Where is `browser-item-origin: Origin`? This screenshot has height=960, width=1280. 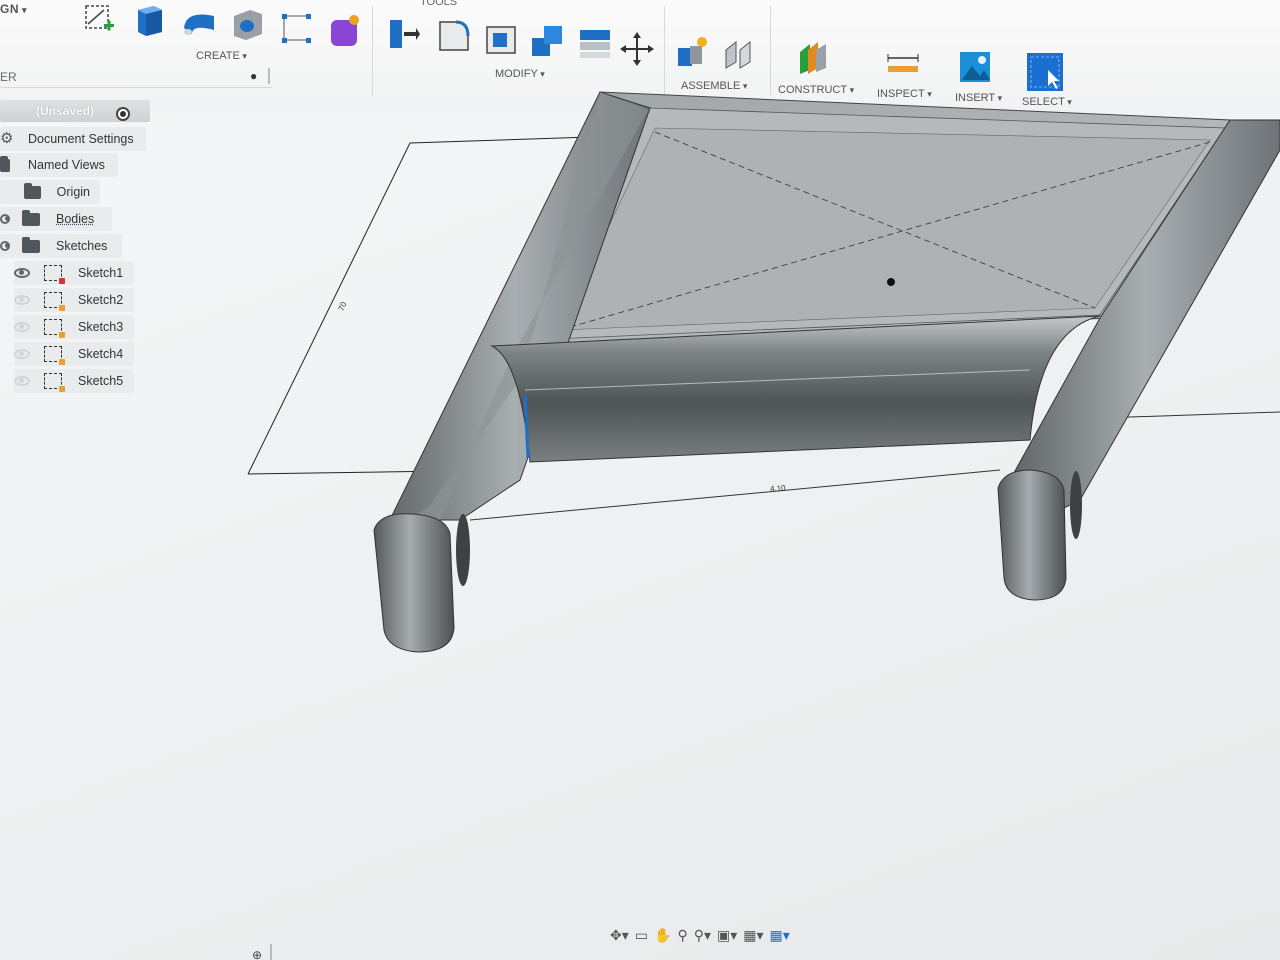 browser-item-origin: Origin is located at coordinates (50, 192).